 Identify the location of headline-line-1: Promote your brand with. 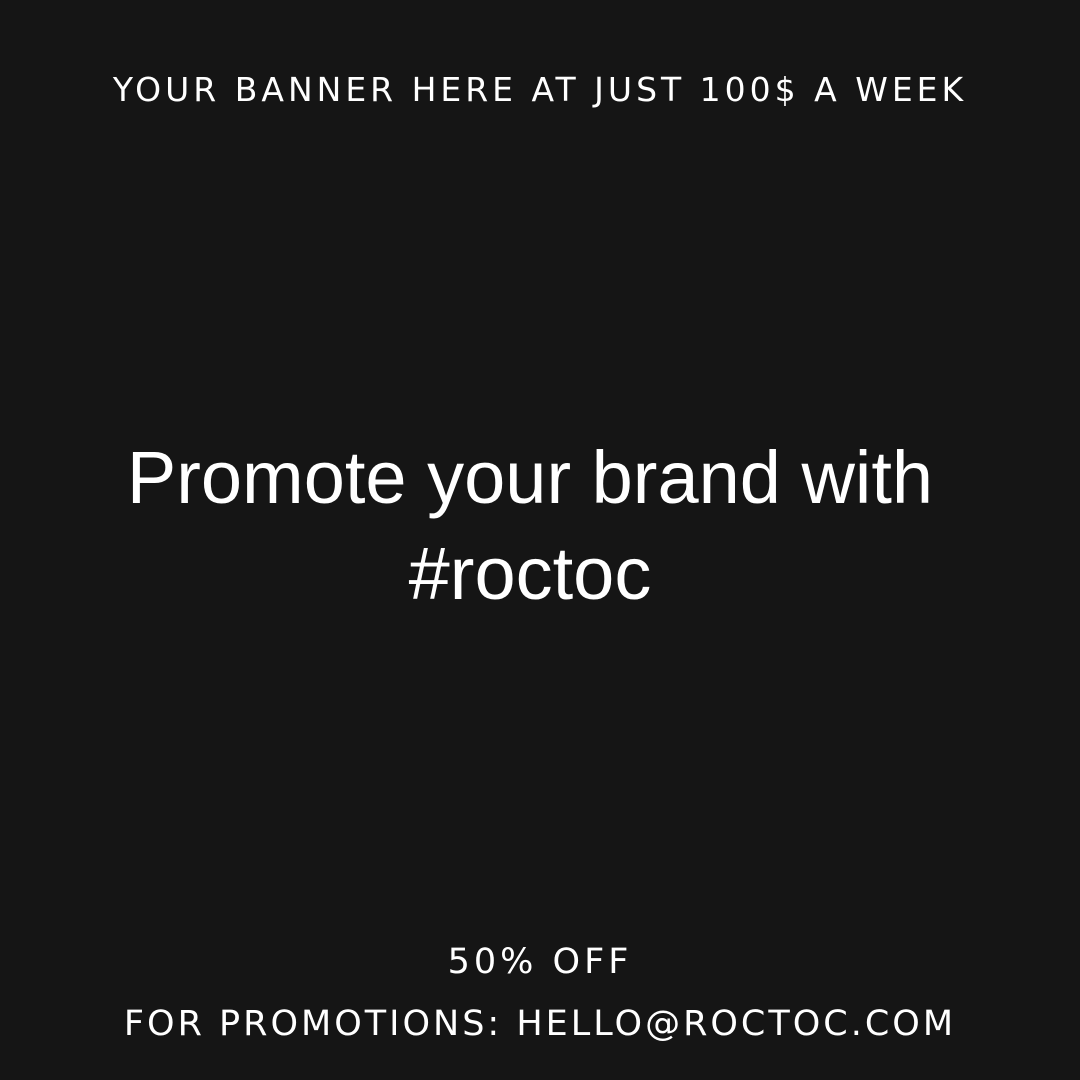
(530, 477).